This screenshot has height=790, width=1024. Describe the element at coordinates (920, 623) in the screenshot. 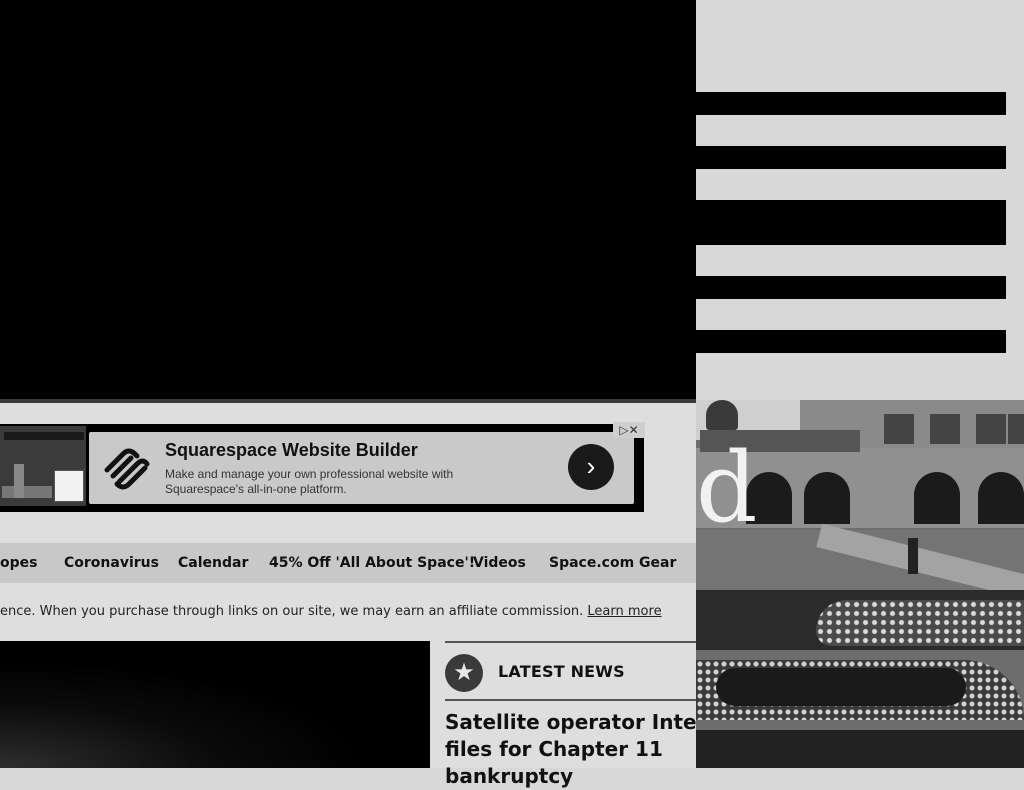

I see `flower-bed` at that location.